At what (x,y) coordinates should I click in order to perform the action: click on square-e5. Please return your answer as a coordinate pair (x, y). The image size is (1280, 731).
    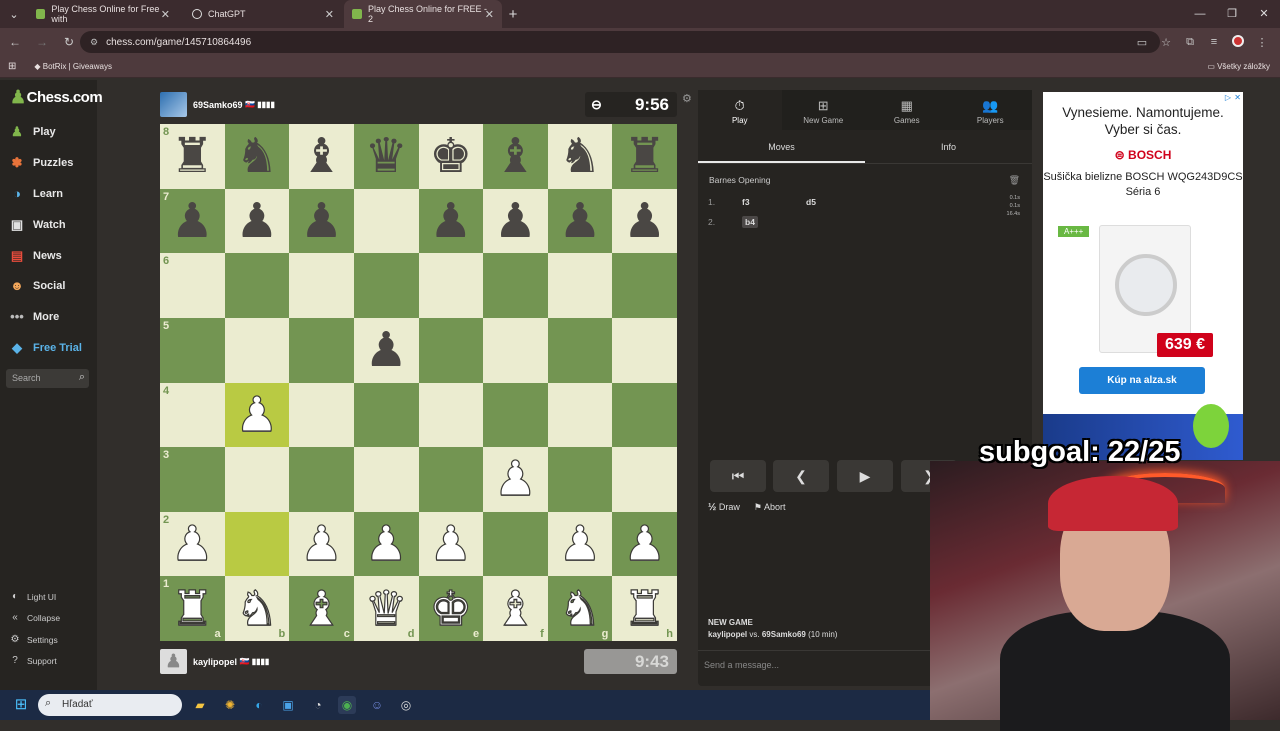
    Looking at the image, I should click on (451, 350).